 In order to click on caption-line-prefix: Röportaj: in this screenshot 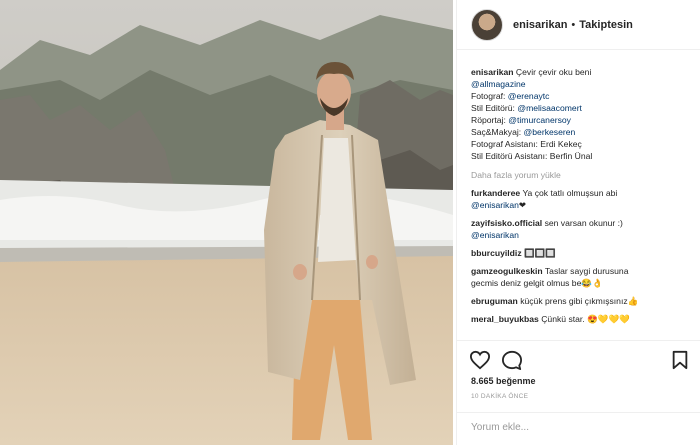, I will do `click(490, 120)`.